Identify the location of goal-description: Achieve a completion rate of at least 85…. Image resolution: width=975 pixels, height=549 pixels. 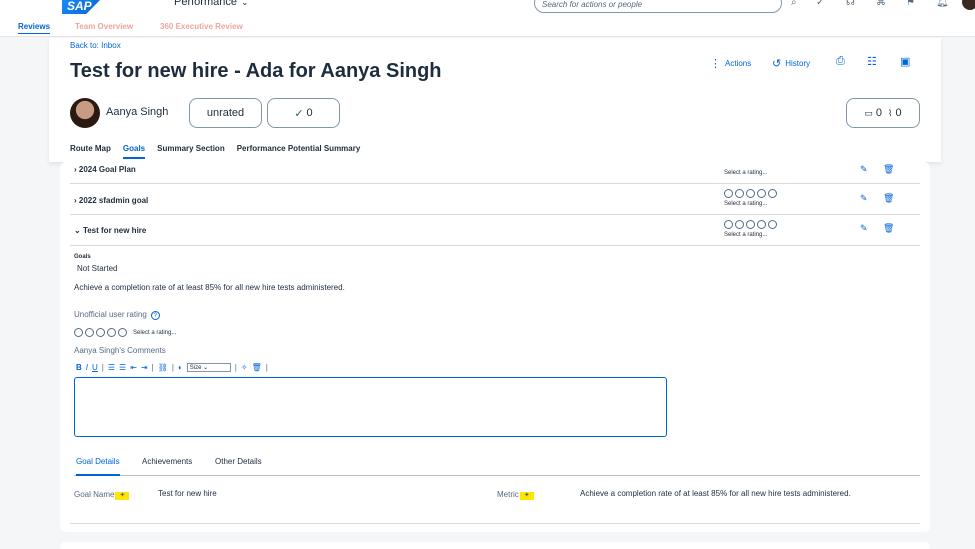
(209, 287).